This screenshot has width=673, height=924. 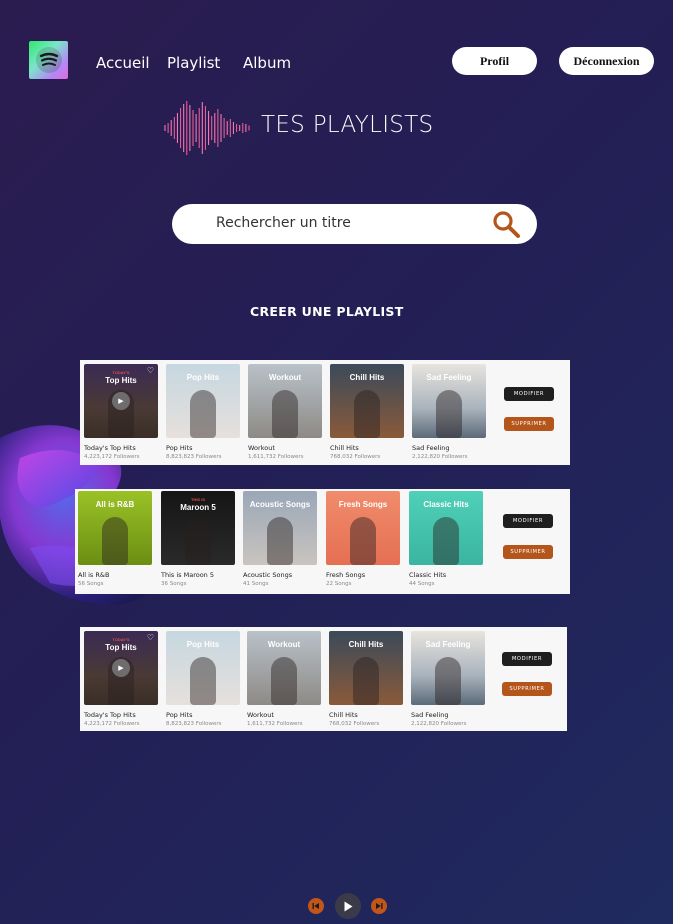 I want to click on search-icon, so click(x=506, y=224).